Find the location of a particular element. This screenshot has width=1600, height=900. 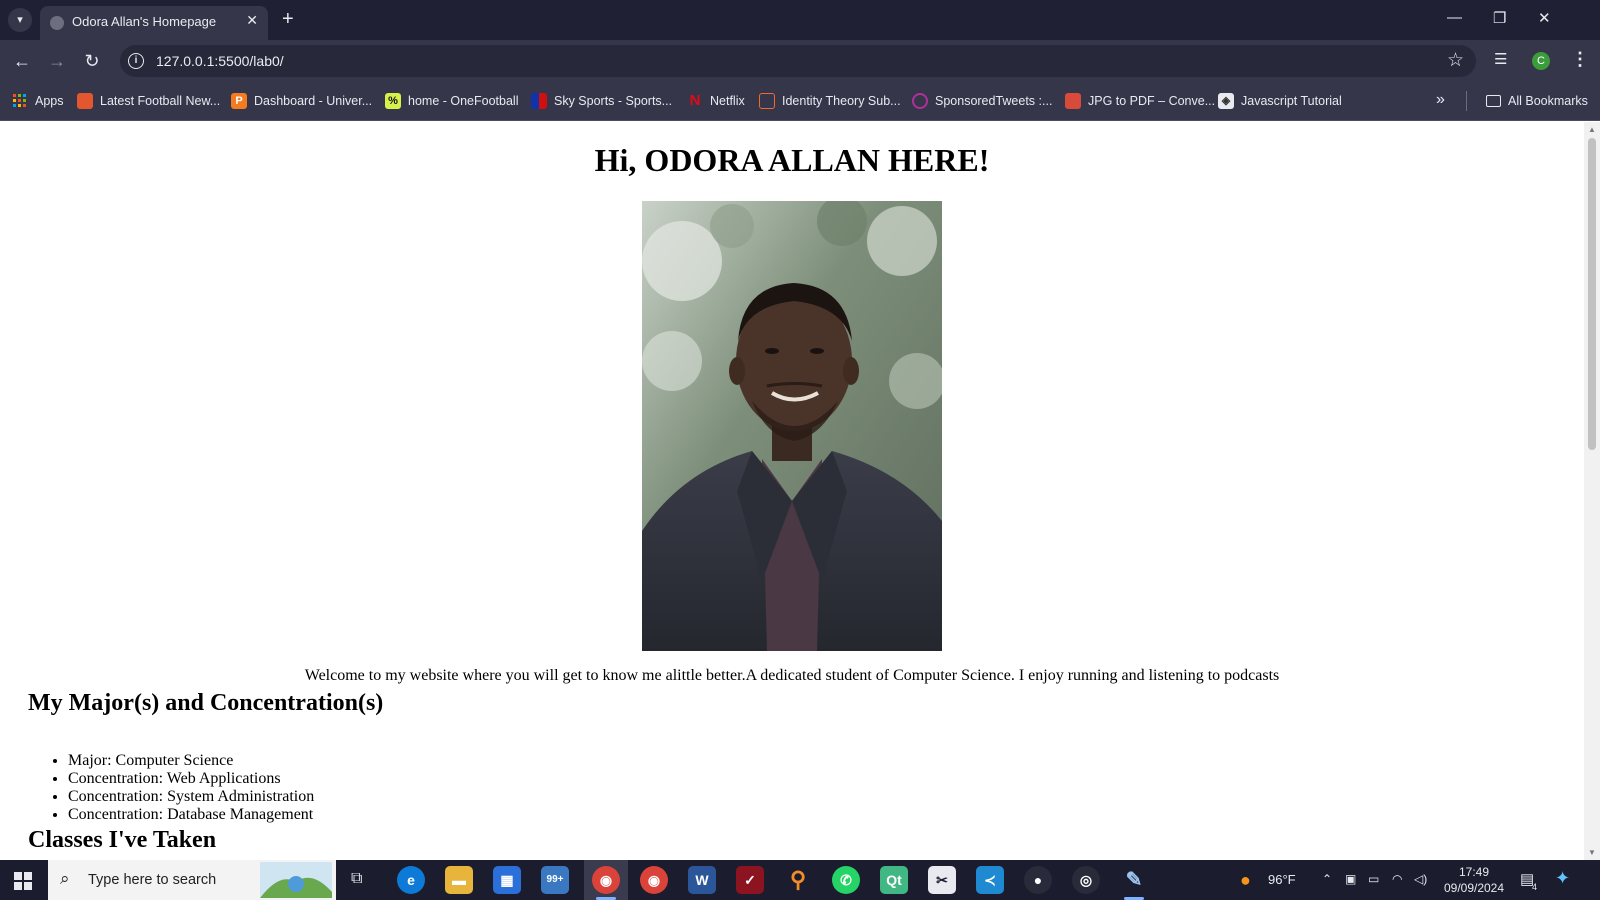

list-item: Concentration: Database Management is located at coordinates (191, 815).